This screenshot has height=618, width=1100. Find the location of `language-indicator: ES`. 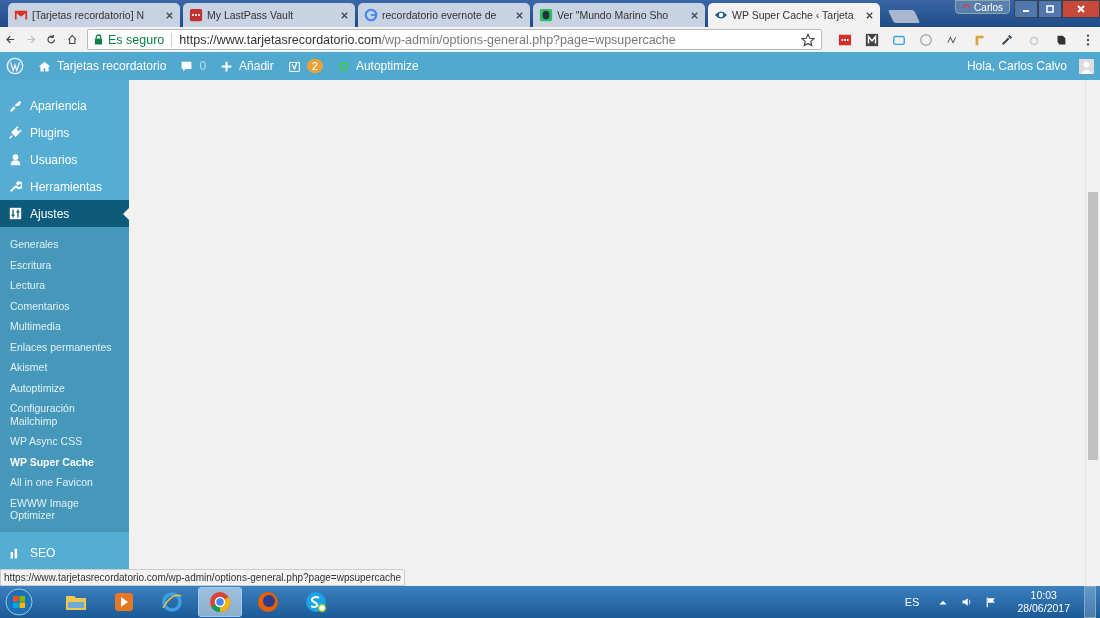

language-indicator: ES is located at coordinates (912, 602).